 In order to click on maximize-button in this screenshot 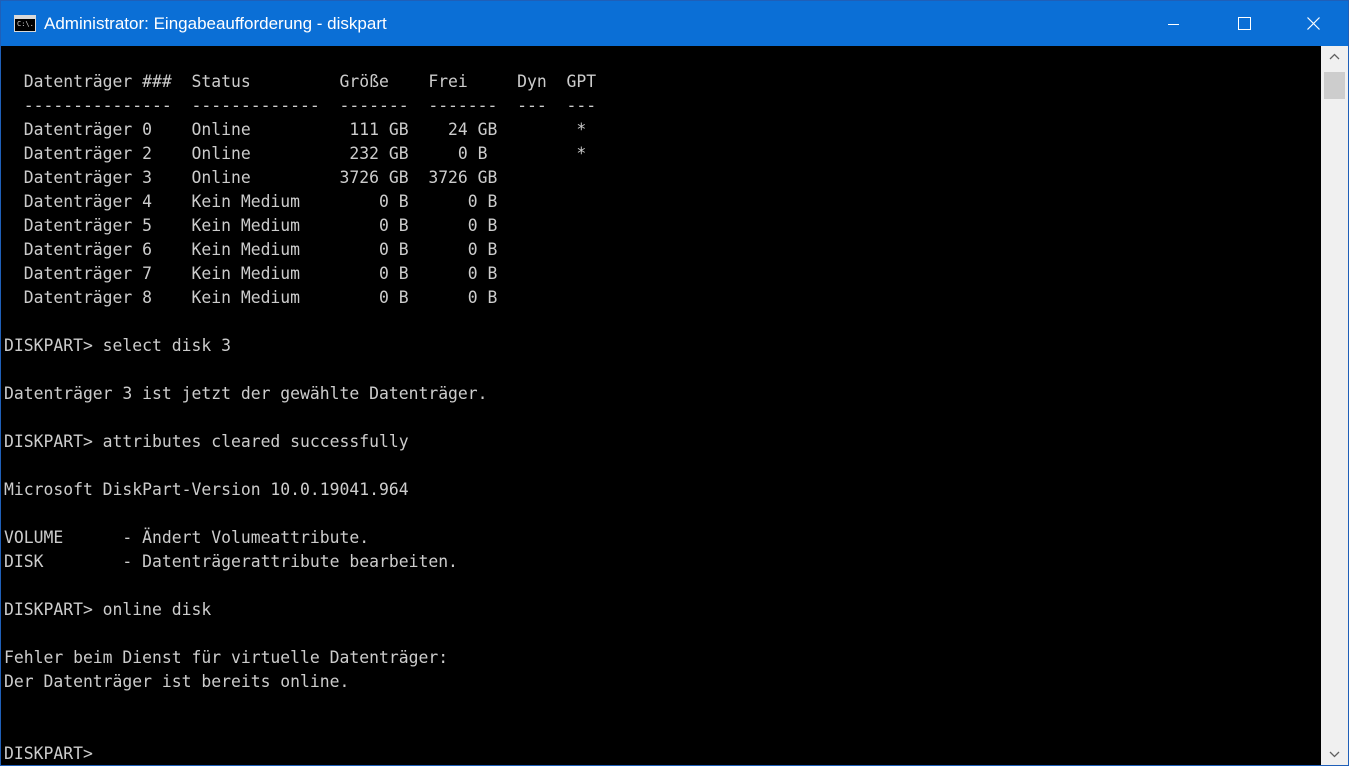, I will do `click(1243, 23)`.